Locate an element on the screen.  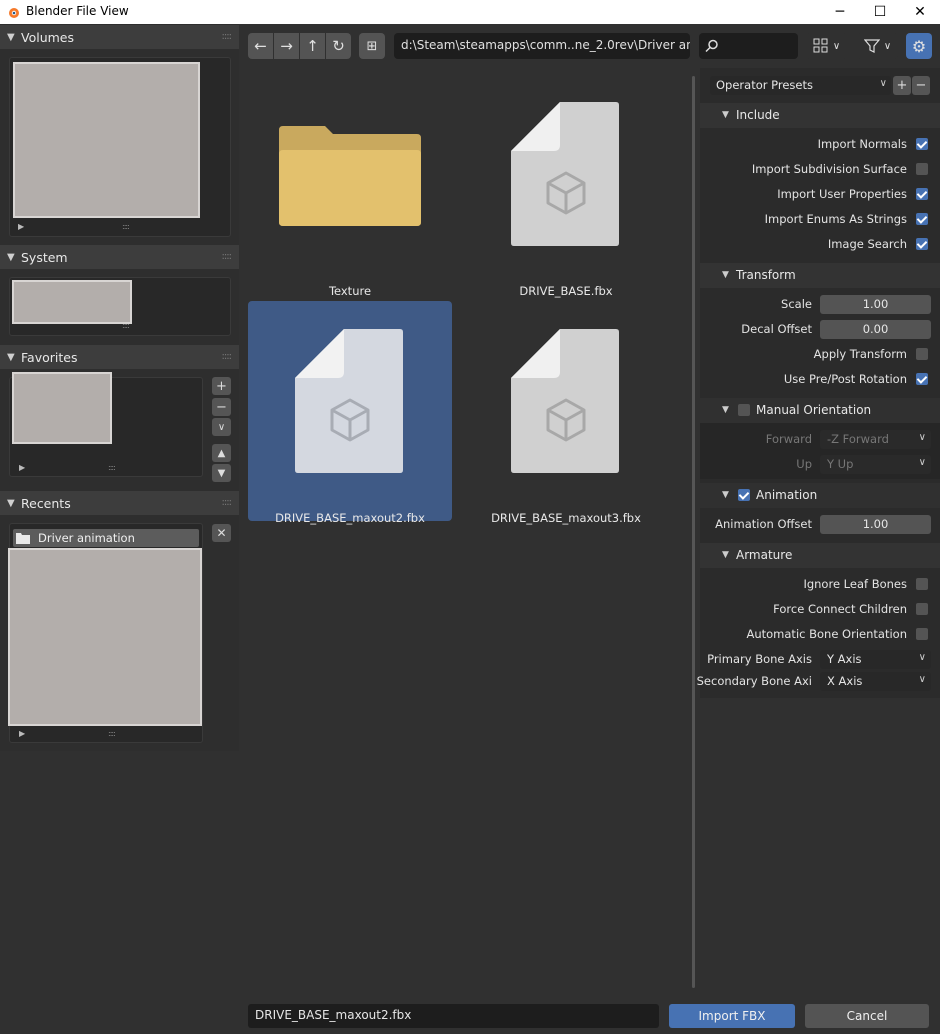
clear-recents-button: ✕ is located at coordinates (221, 533).